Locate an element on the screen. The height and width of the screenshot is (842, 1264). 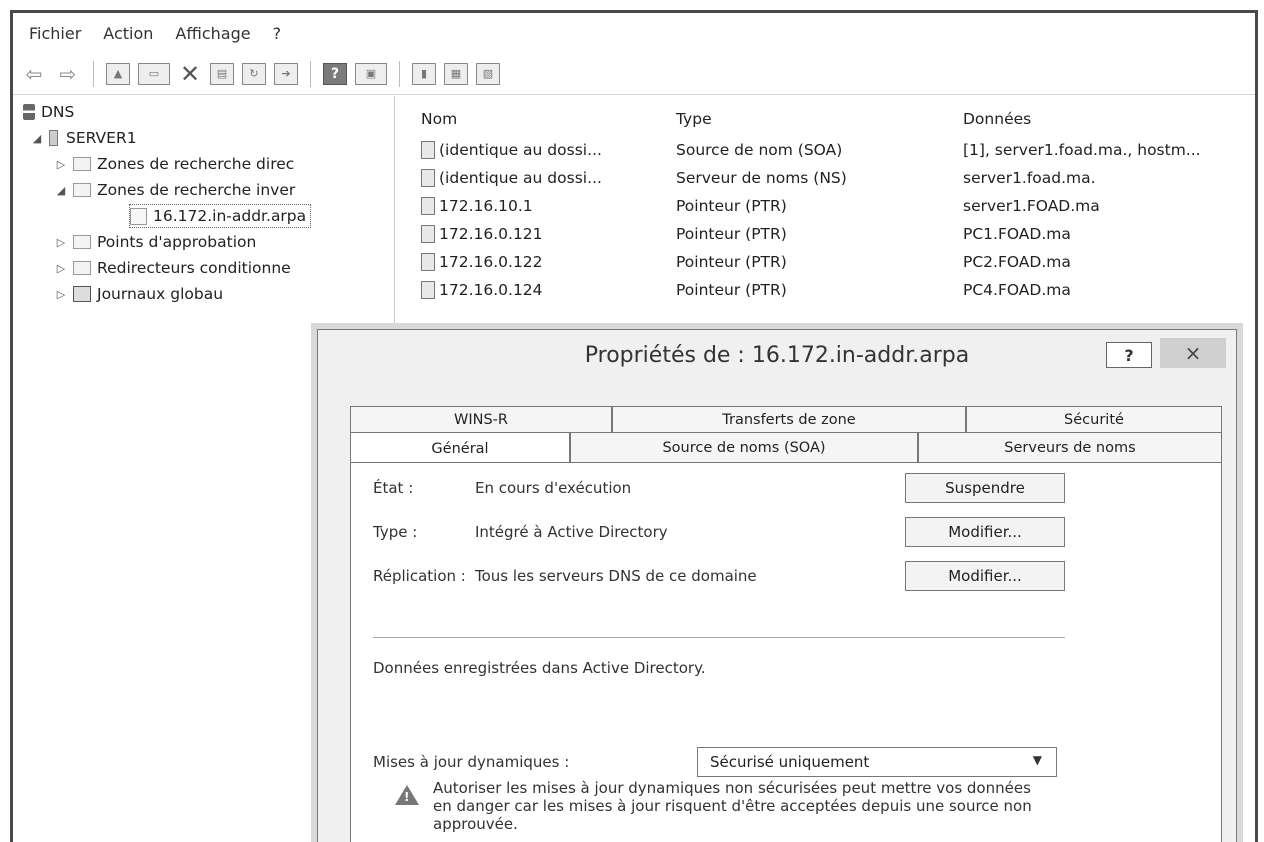
cell-data: server1.foad.ma. is located at coordinates (1029, 178).